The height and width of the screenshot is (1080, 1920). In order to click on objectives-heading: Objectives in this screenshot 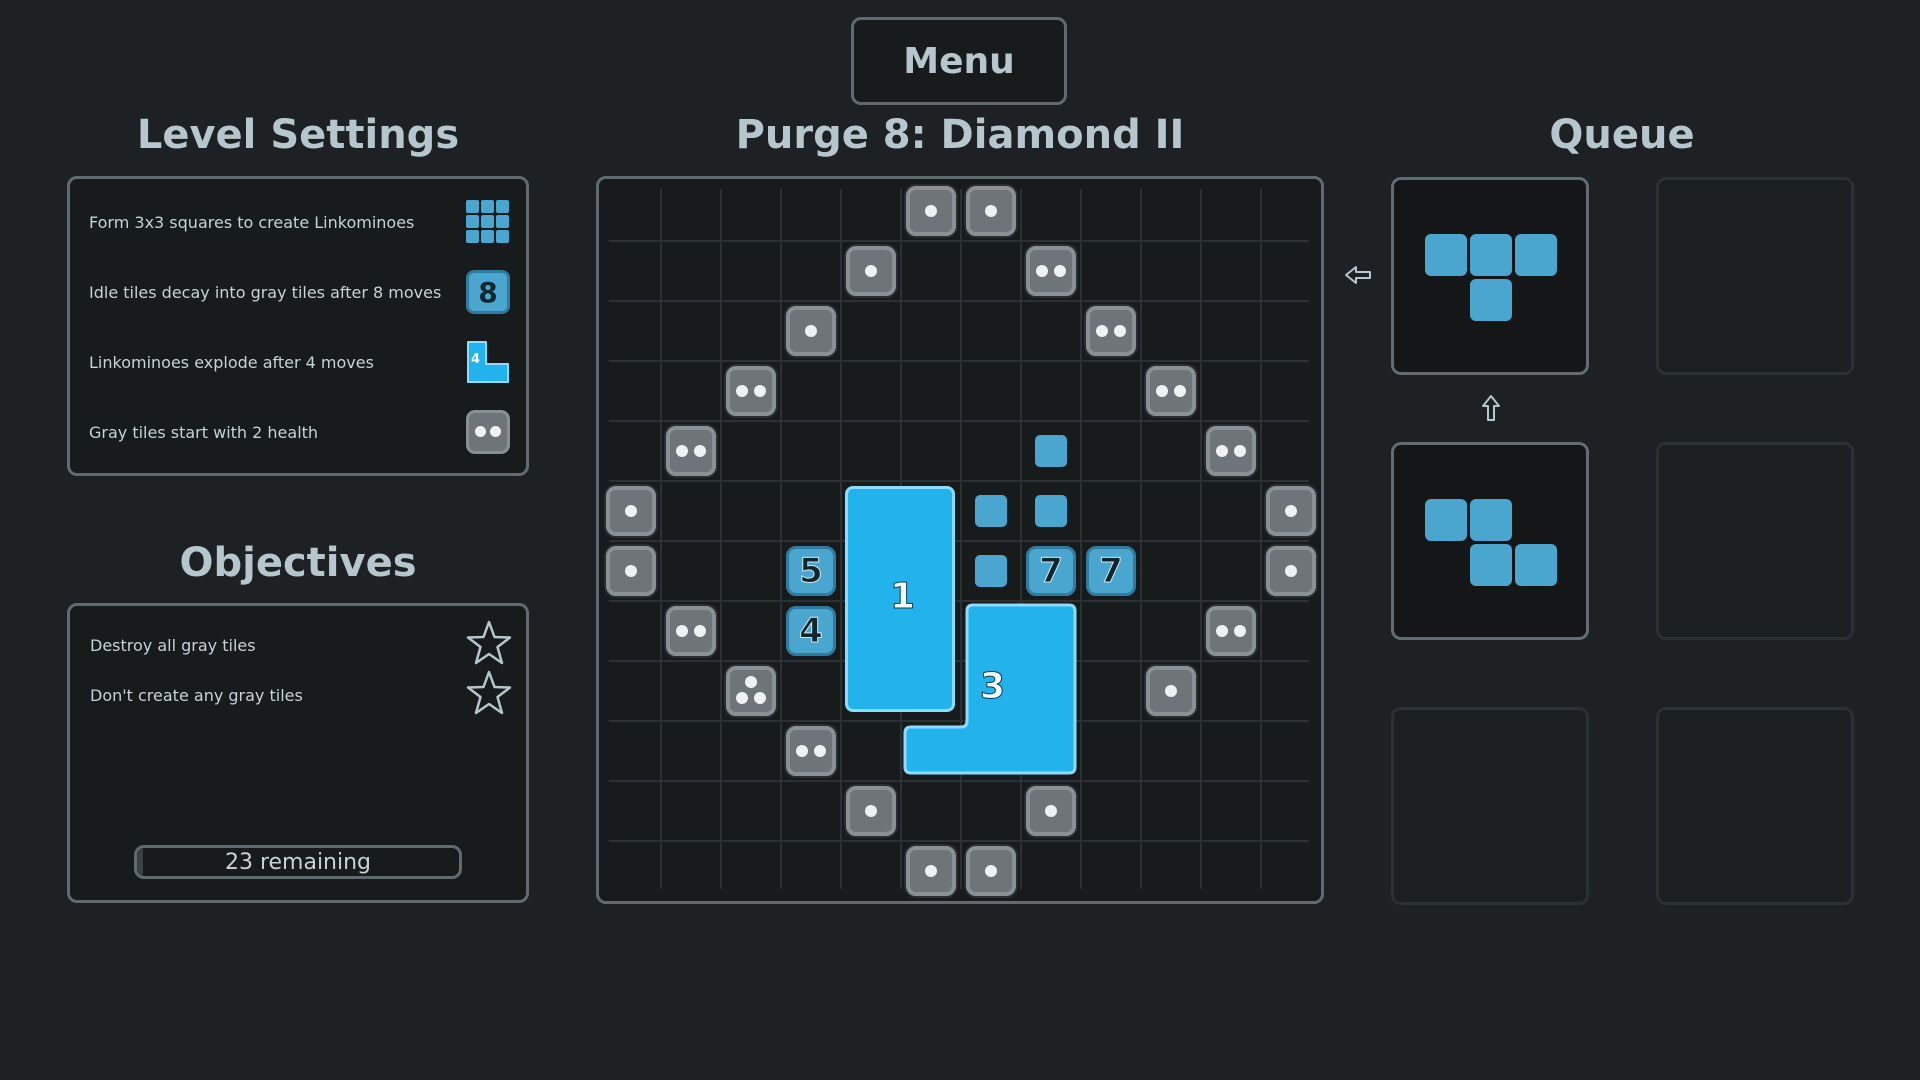, I will do `click(298, 563)`.